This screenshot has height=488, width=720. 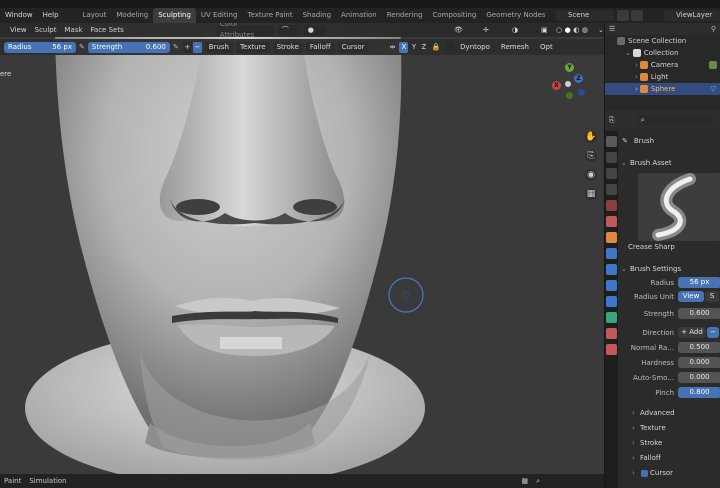 What do you see at coordinates (515, 15) in the screenshot?
I see `tab-geometry-nodes: Geometry Nodes` at bounding box center [515, 15].